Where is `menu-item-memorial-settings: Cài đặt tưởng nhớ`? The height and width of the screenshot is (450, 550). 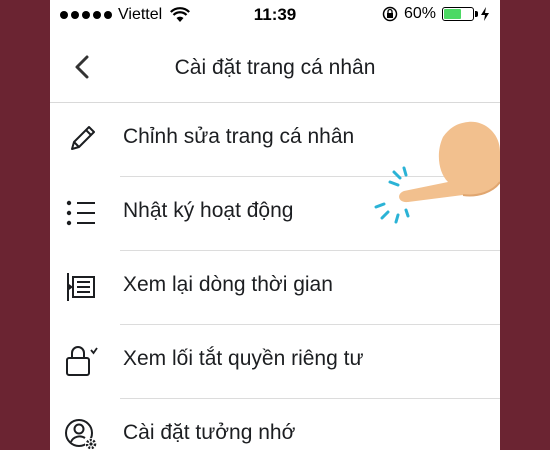
menu-item-memorial-settings: Cài đặt tưởng nhớ is located at coordinates (282, 424).